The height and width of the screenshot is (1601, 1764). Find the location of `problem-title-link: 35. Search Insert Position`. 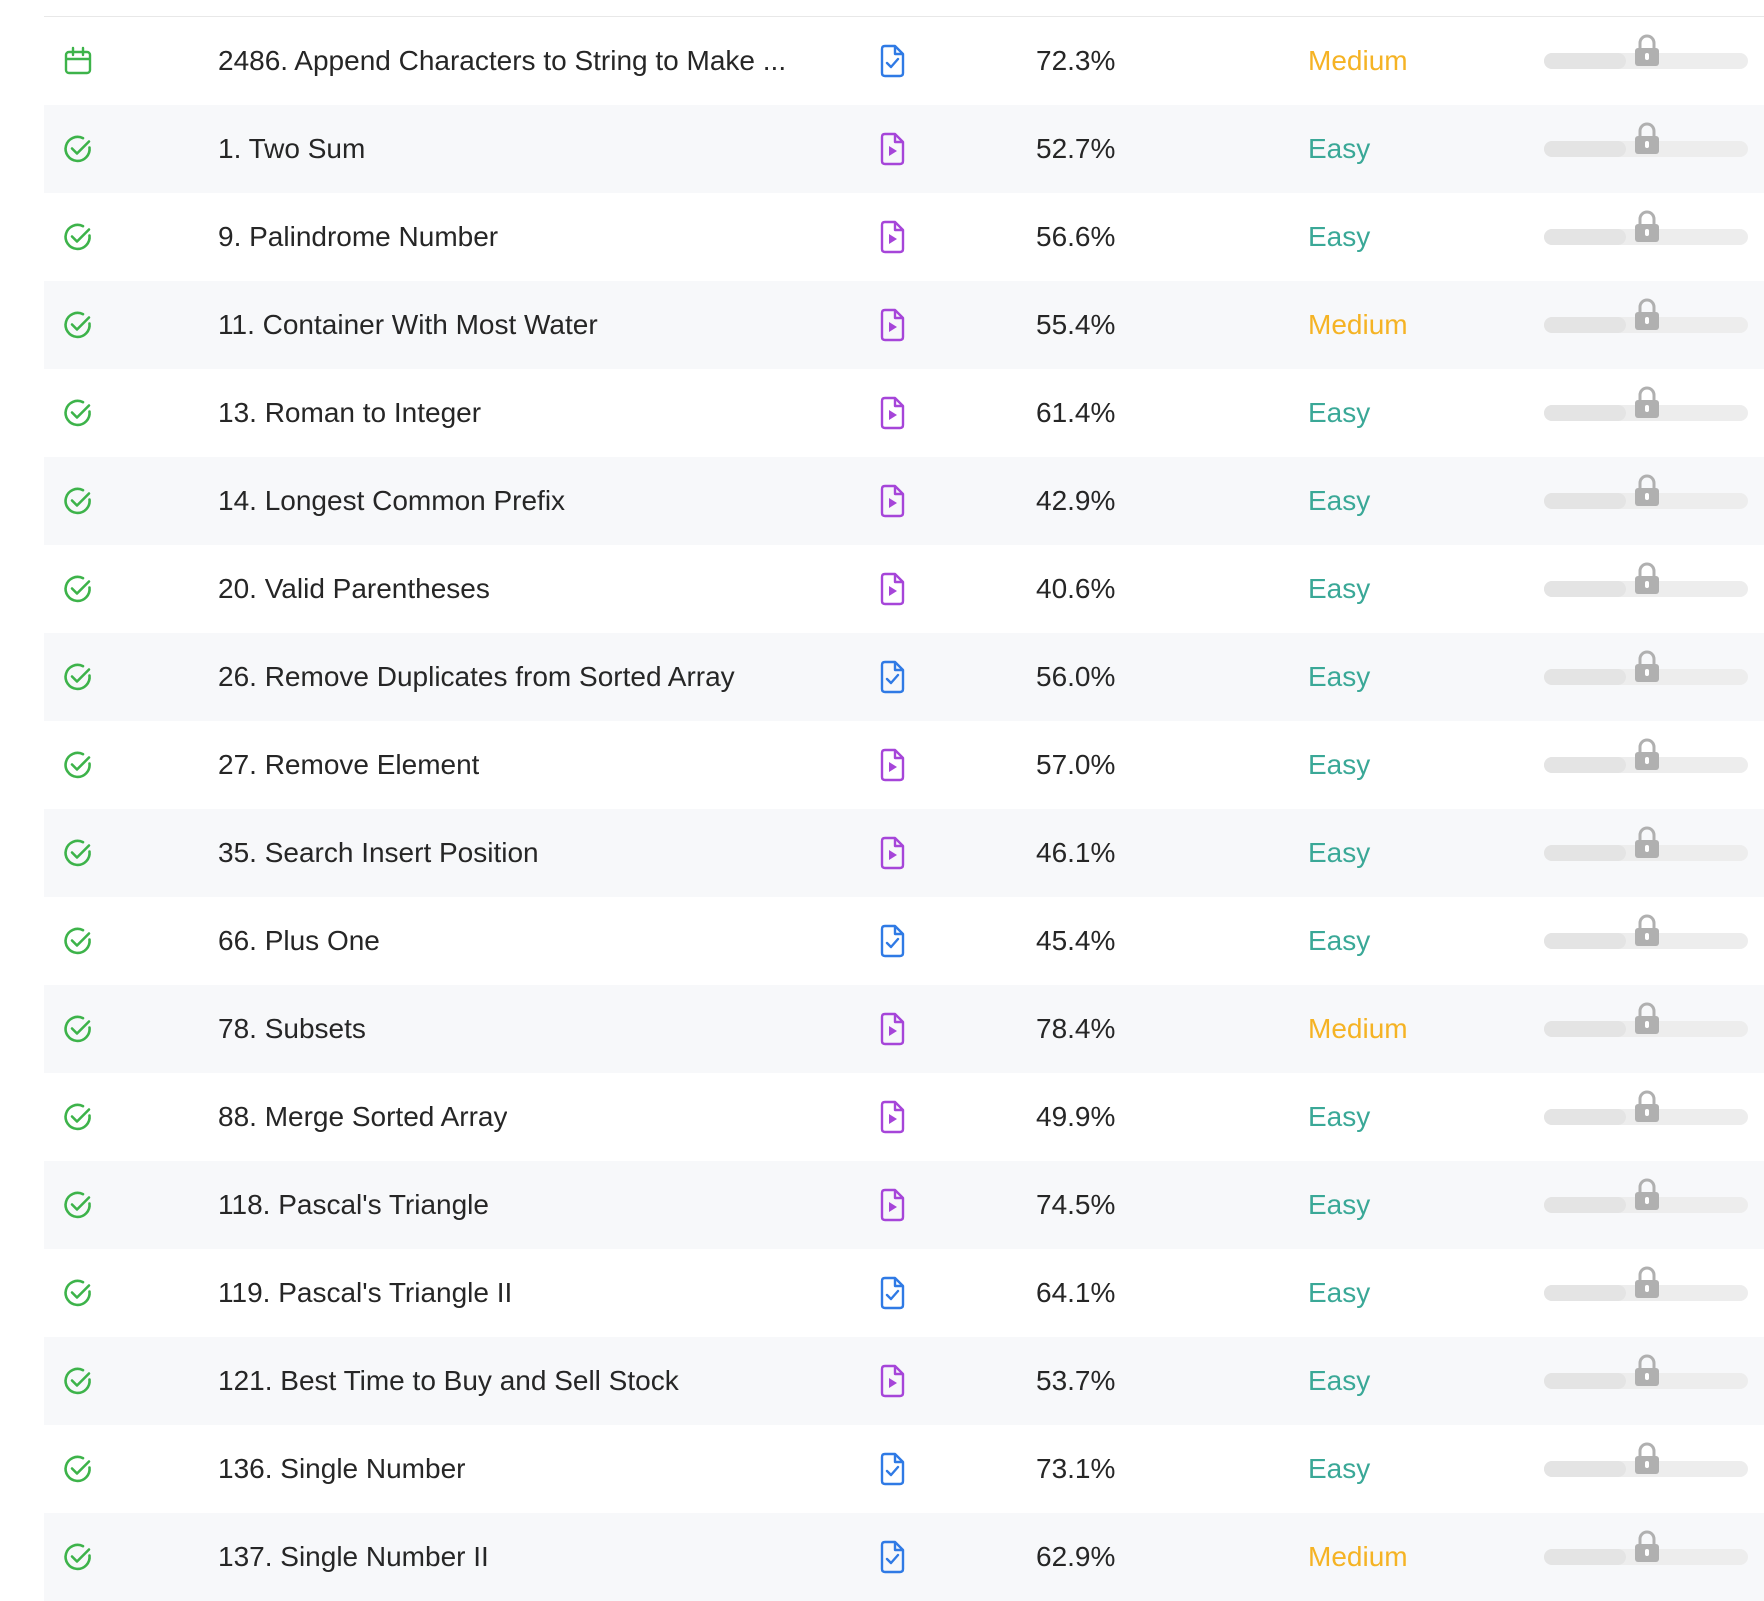

problem-title-link: 35. Search Insert Position is located at coordinates (378, 853).